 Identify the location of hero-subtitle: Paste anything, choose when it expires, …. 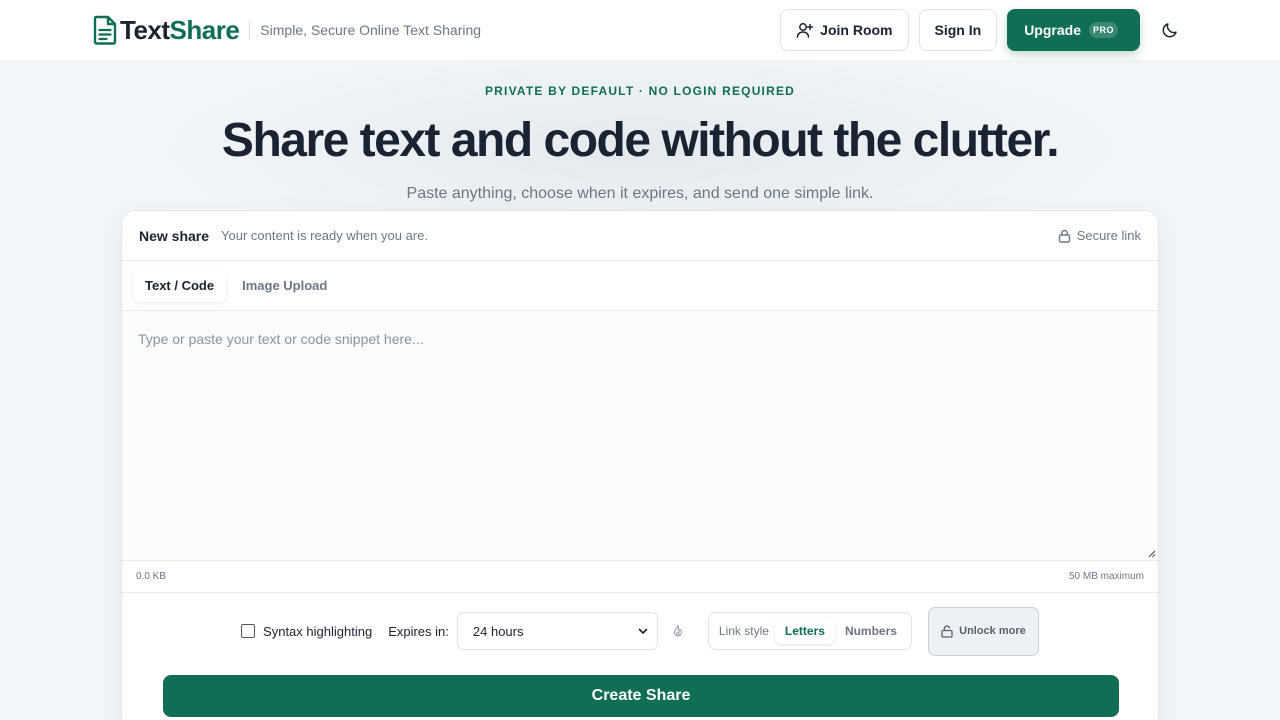
(640, 193).